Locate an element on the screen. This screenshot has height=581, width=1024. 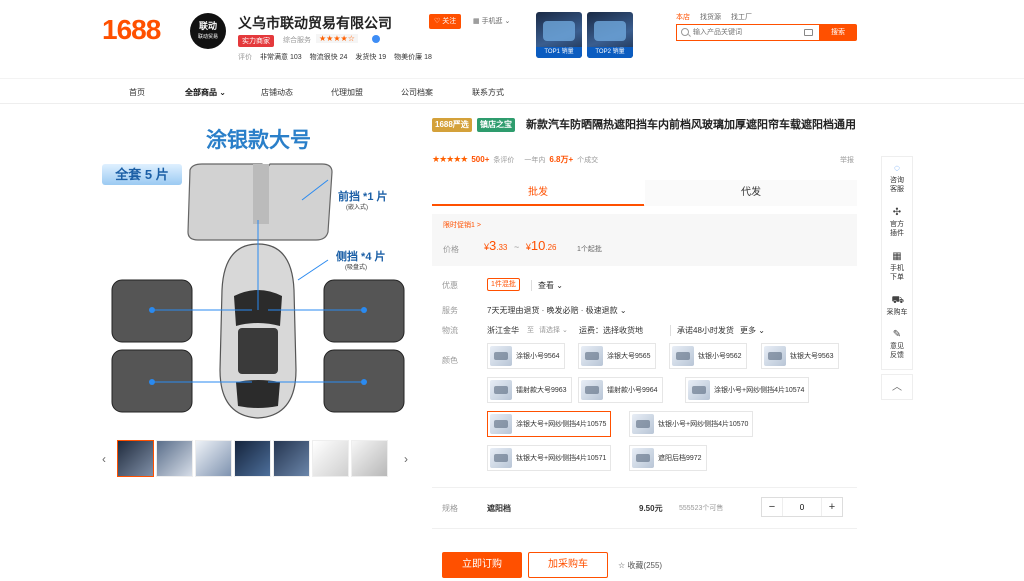
spec-price: 9.50元 is located at coordinates (651, 508).